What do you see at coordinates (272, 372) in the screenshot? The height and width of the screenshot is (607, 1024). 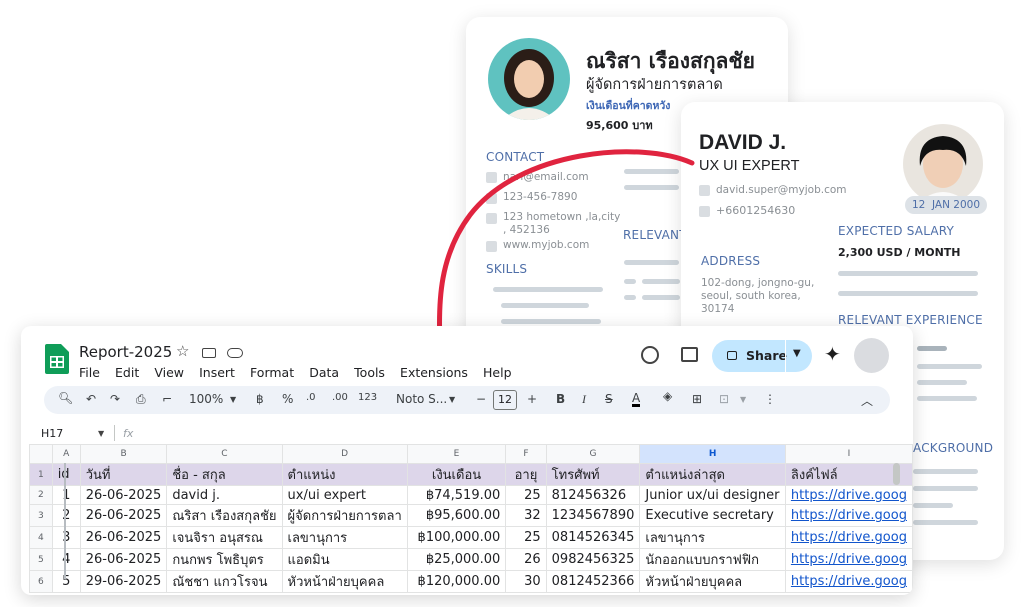 I see `menu-format: Format` at bounding box center [272, 372].